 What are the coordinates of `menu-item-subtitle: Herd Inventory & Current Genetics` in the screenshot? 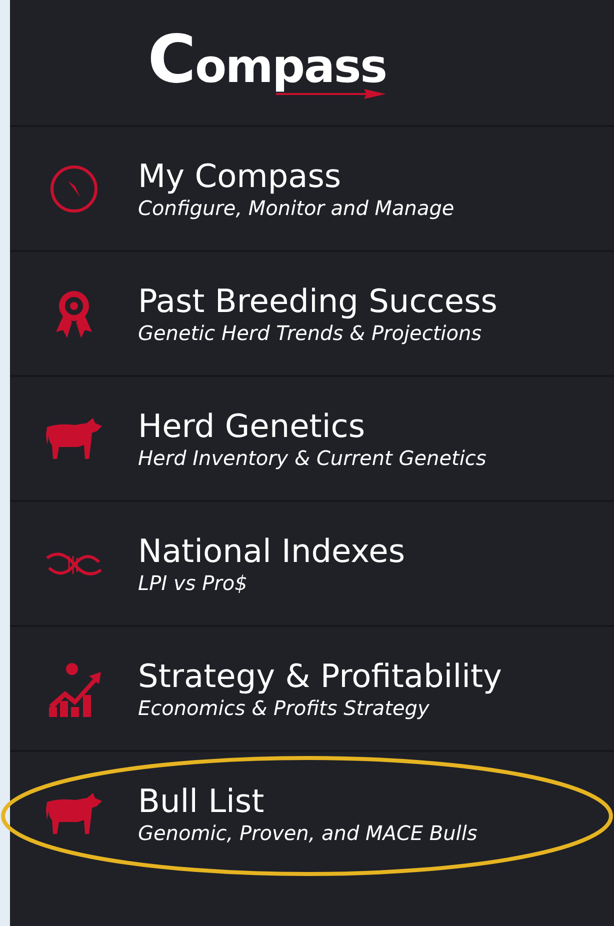 It's located at (312, 458).